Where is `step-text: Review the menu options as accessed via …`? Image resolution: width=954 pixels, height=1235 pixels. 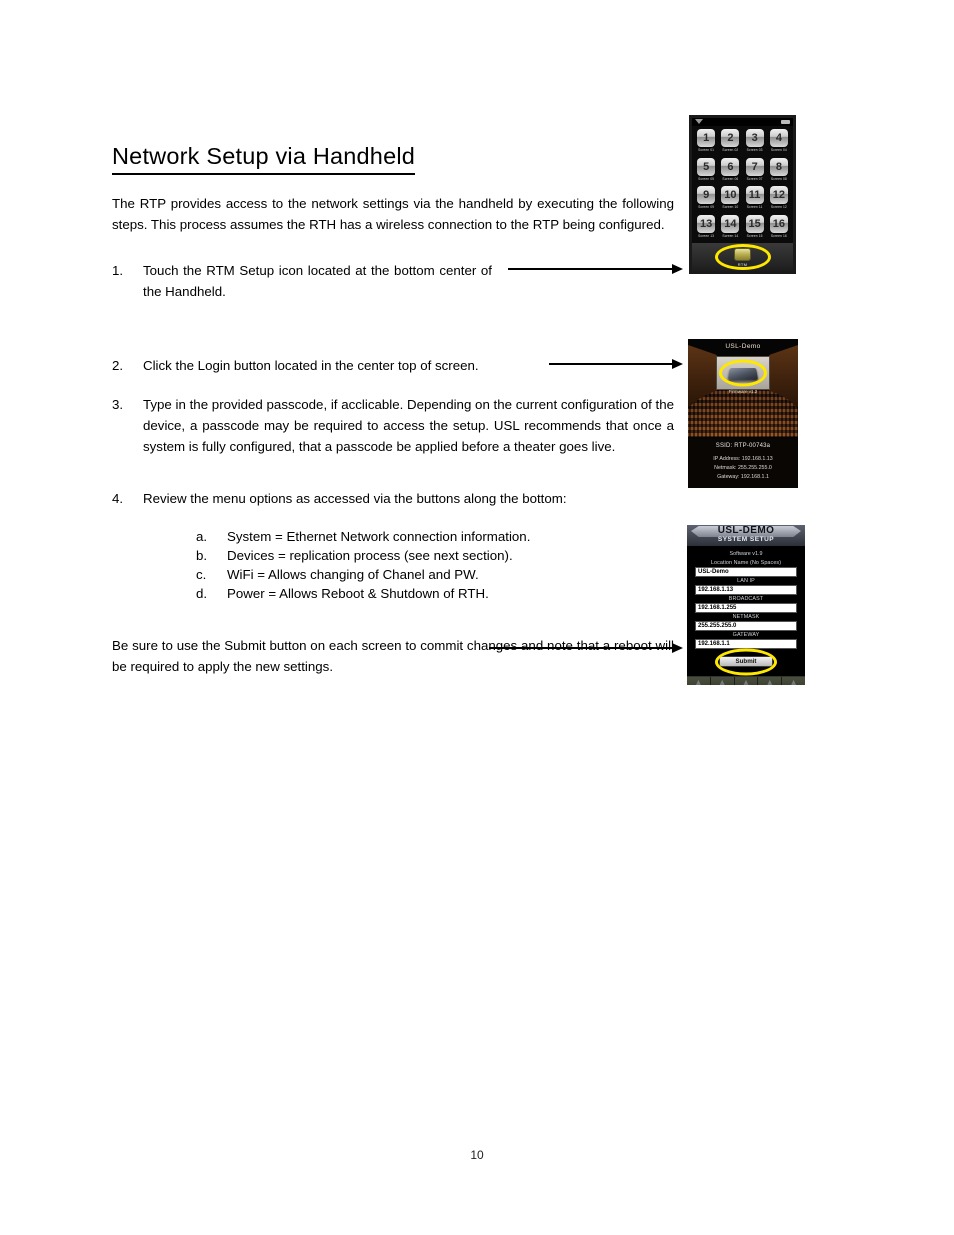 step-text: Review the menu options as accessed via … is located at coordinates (355, 498).